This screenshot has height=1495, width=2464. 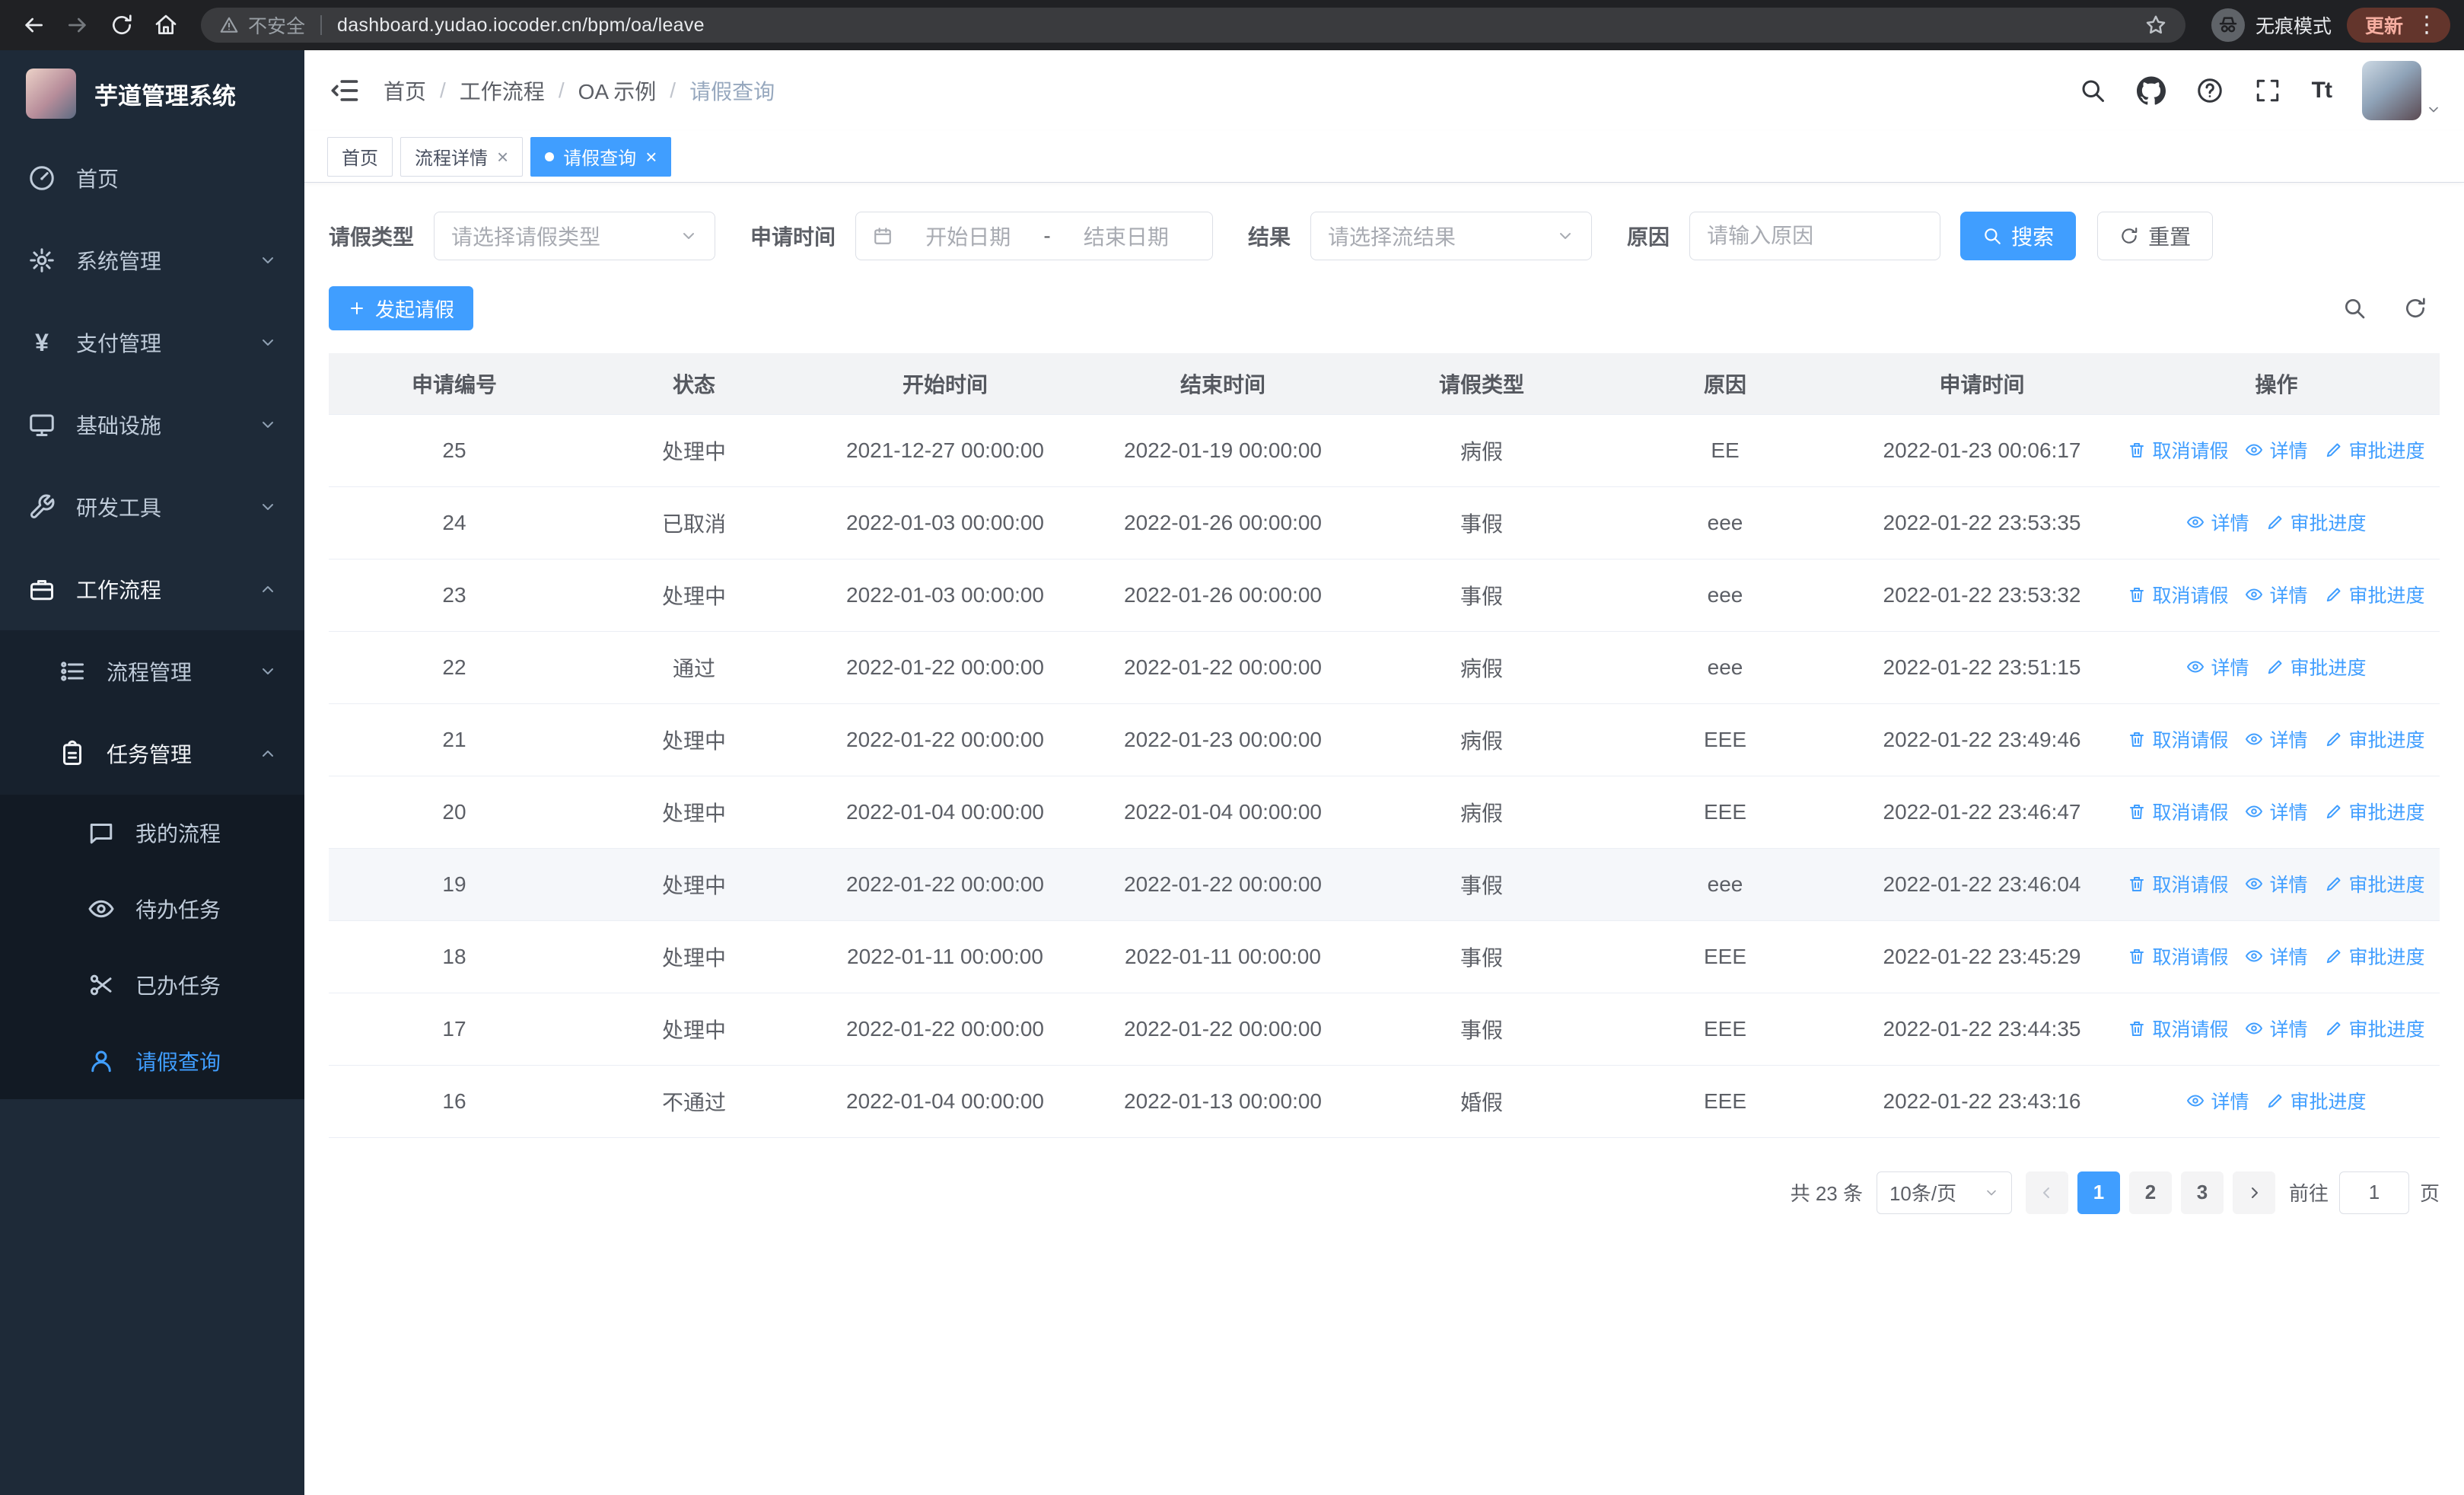 What do you see at coordinates (2098, 1192) in the screenshot?
I see `page-button-1: 1` at bounding box center [2098, 1192].